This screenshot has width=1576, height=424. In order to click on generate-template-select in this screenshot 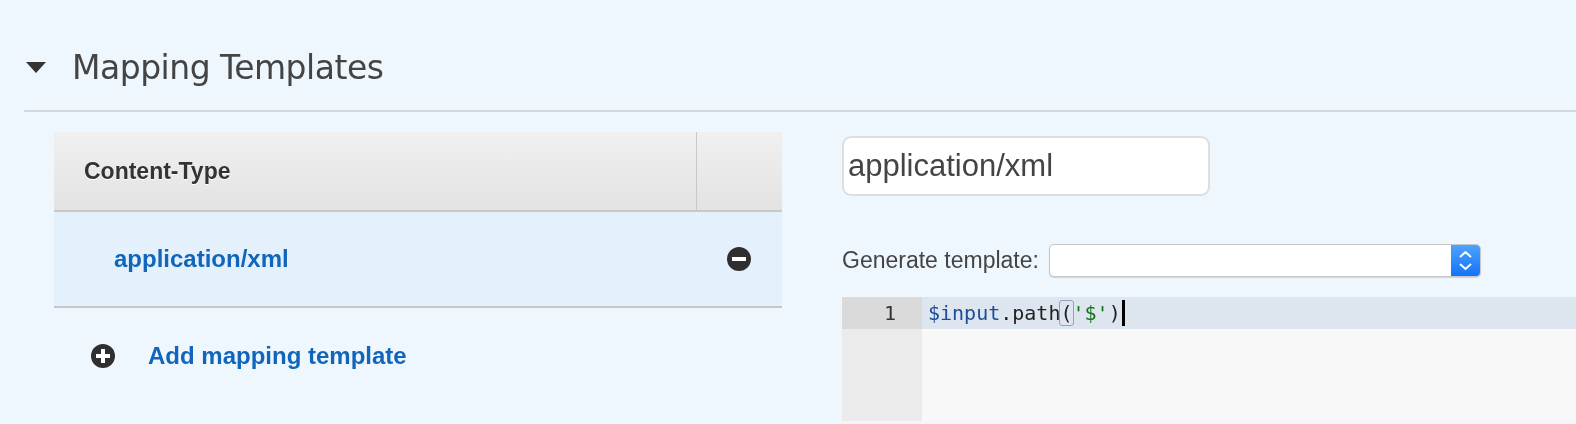, I will do `click(1264, 260)`.